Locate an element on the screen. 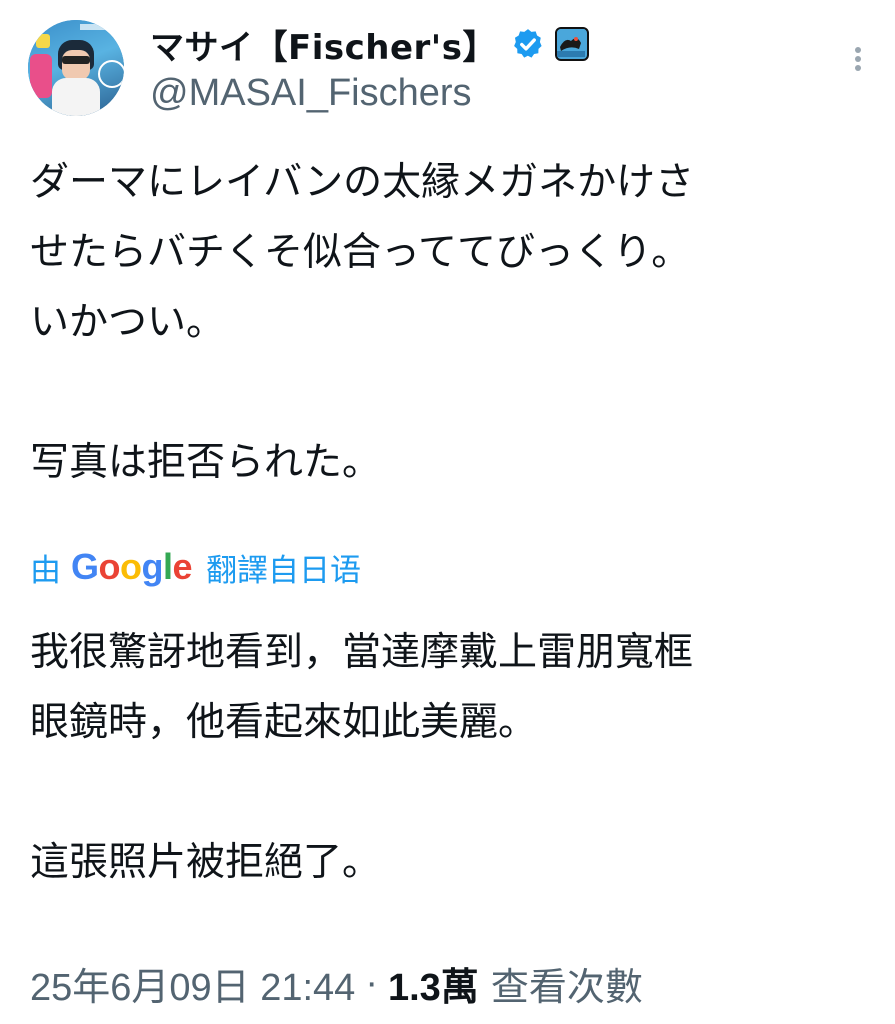  translated-by-google-link: 由 Google 翻譯自日语 is located at coordinates (195, 567).